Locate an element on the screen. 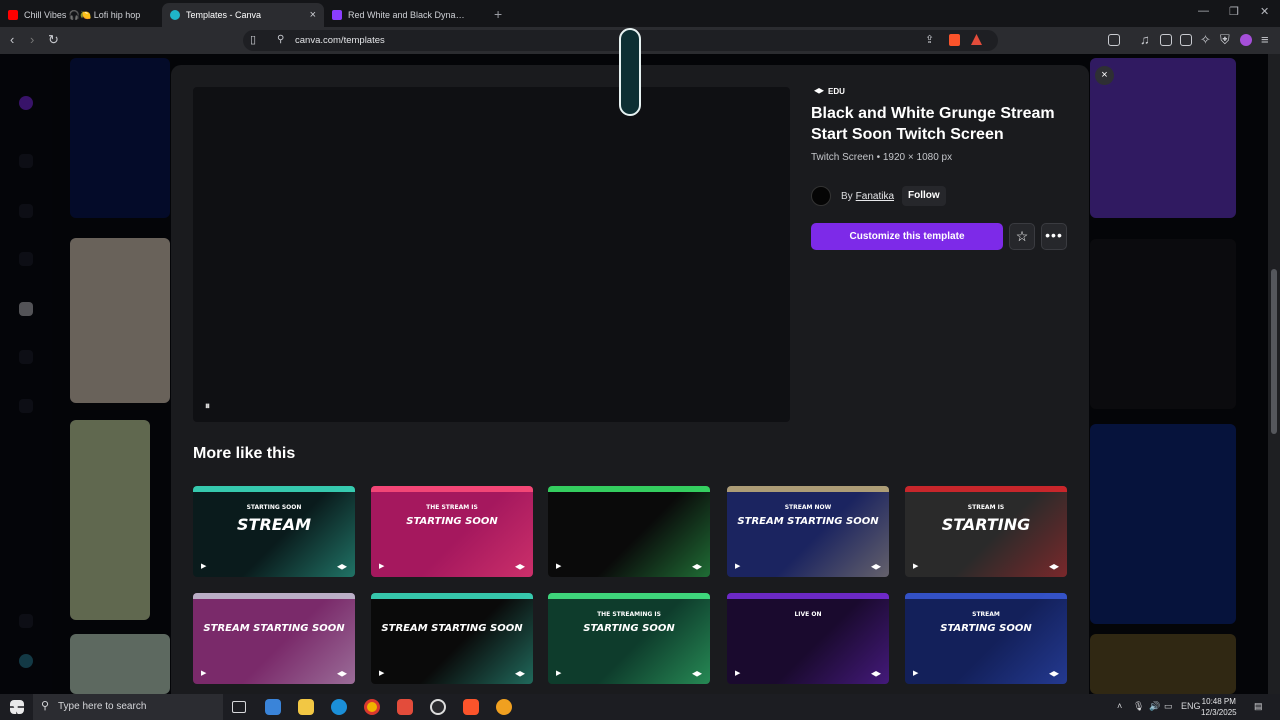  close-tab-icon: × is located at coordinates (313, 15).